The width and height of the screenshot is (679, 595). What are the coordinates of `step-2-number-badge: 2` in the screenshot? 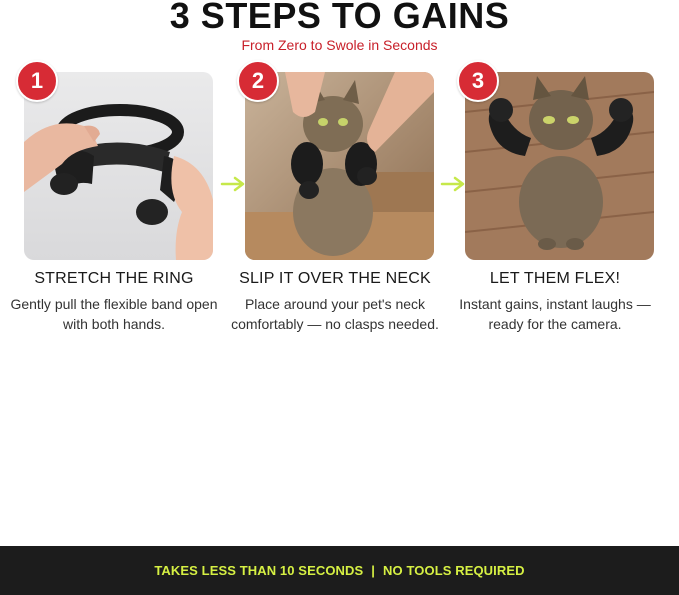 It's located at (258, 81).